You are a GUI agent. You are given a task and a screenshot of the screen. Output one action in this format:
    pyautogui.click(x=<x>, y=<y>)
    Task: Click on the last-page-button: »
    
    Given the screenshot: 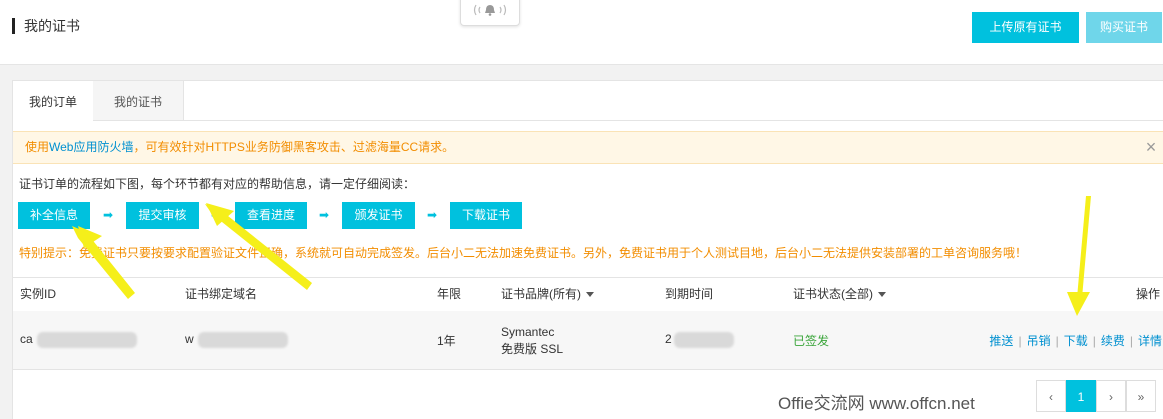 What is the action you would take?
    pyautogui.click(x=1141, y=396)
    